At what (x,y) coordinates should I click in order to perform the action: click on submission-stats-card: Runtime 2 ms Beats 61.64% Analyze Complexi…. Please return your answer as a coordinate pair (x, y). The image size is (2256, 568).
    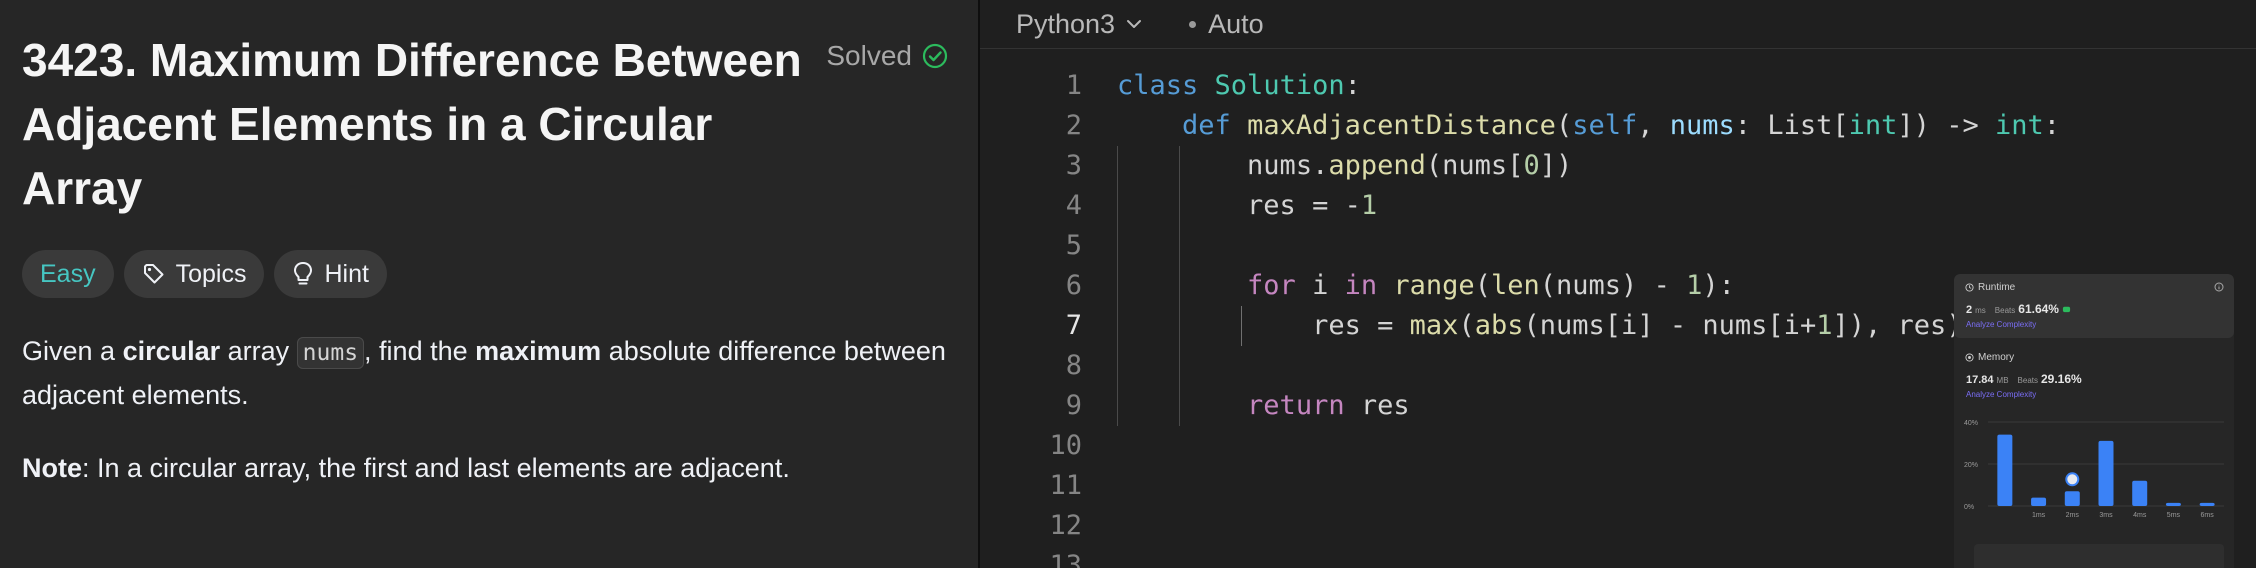
    Looking at the image, I should click on (2094, 421).